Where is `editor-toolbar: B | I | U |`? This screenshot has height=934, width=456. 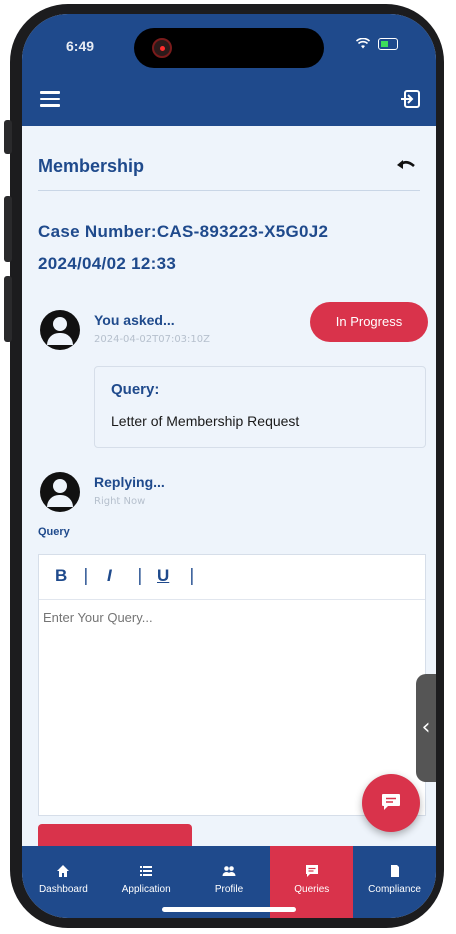 editor-toolbar: B | I | U | is located at coordinates (232, 577).